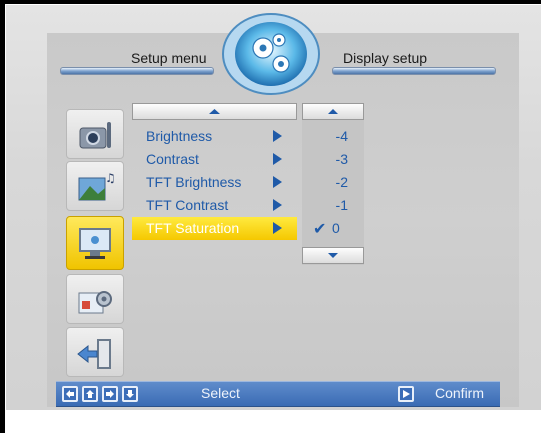 This screenshot has height=433, width=541. Describe the element at coordinates (333, 159) in the screenshot. I see `value-option: -3` at that location.